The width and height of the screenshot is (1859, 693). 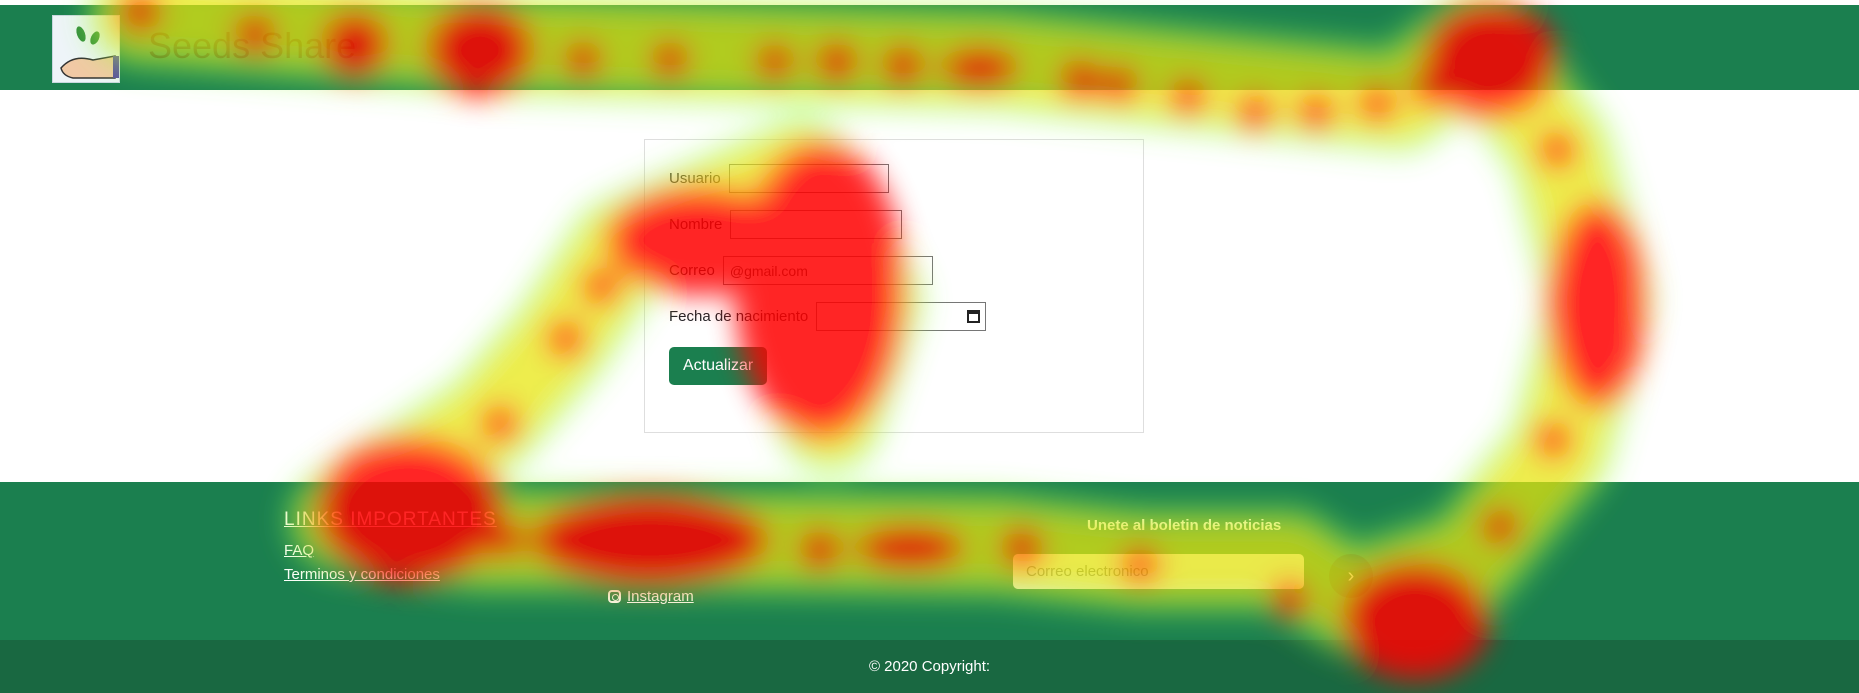 I want to click on instagram-link: Instagram, so click(x=651, y=596).